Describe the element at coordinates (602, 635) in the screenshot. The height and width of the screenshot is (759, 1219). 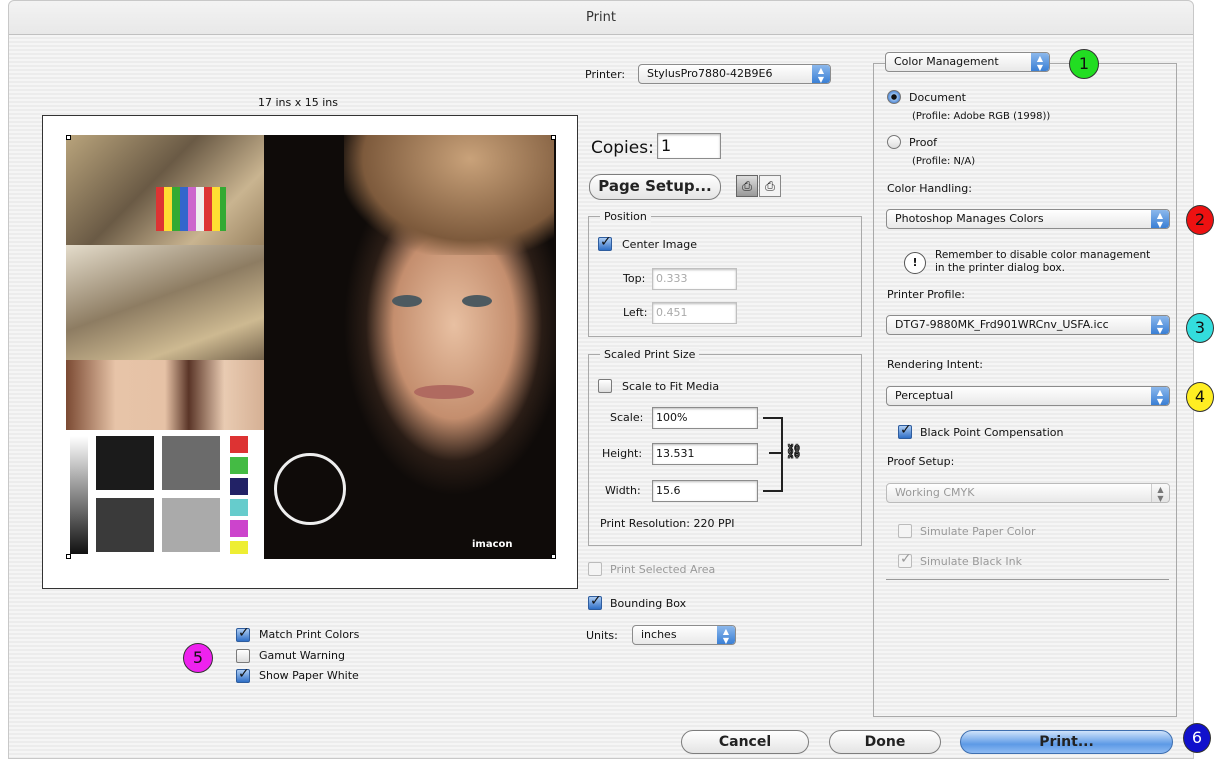
I see `units-label: Units:` at that location.